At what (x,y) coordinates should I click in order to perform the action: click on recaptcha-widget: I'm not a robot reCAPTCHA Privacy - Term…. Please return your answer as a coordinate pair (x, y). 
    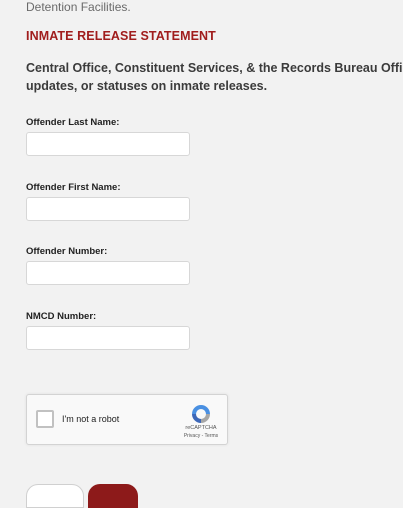
    Looking at the image, I should click on (127, 419).